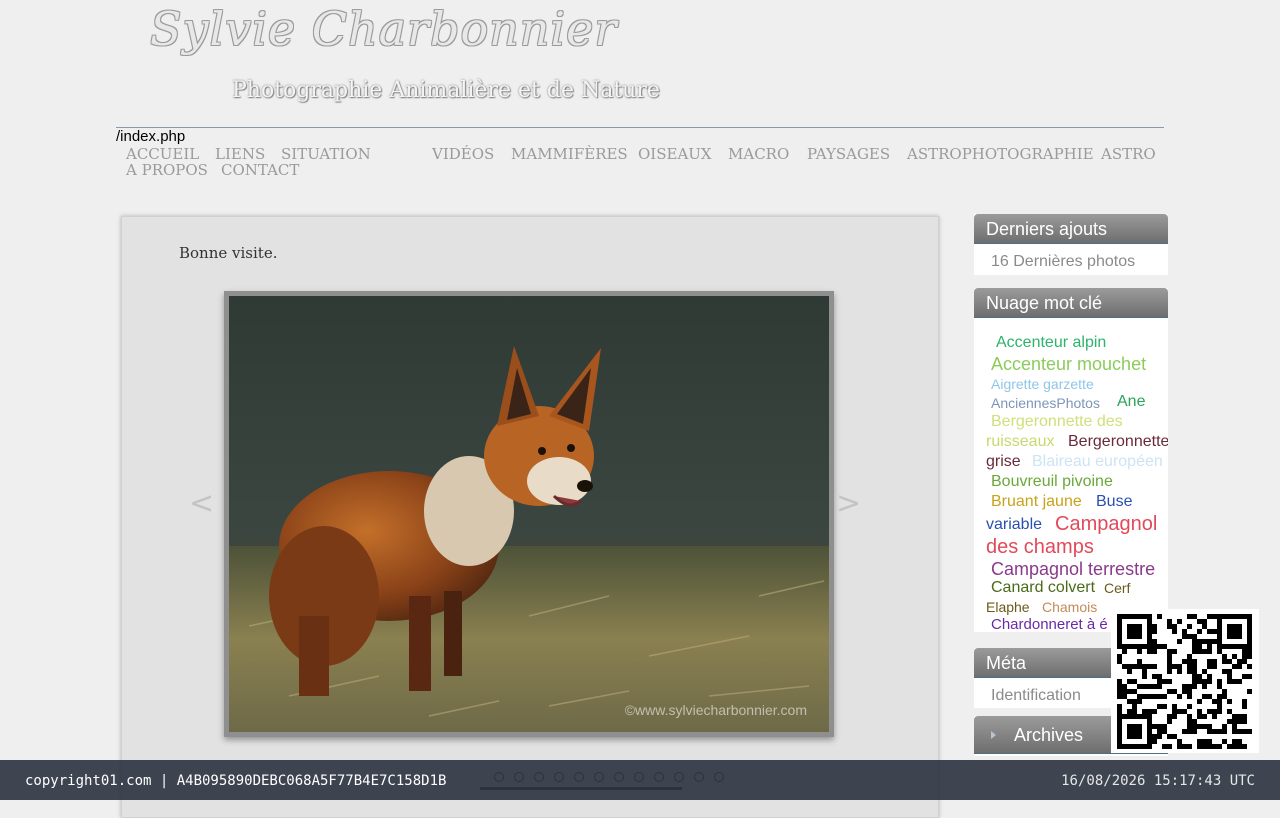 Image resolution: width=1280 pixels, height=818 pixels. Describe the element at coordinates (1003, 462) in the screenshot. I see `tag-bergeronnette-grise-2: grise` at that location.